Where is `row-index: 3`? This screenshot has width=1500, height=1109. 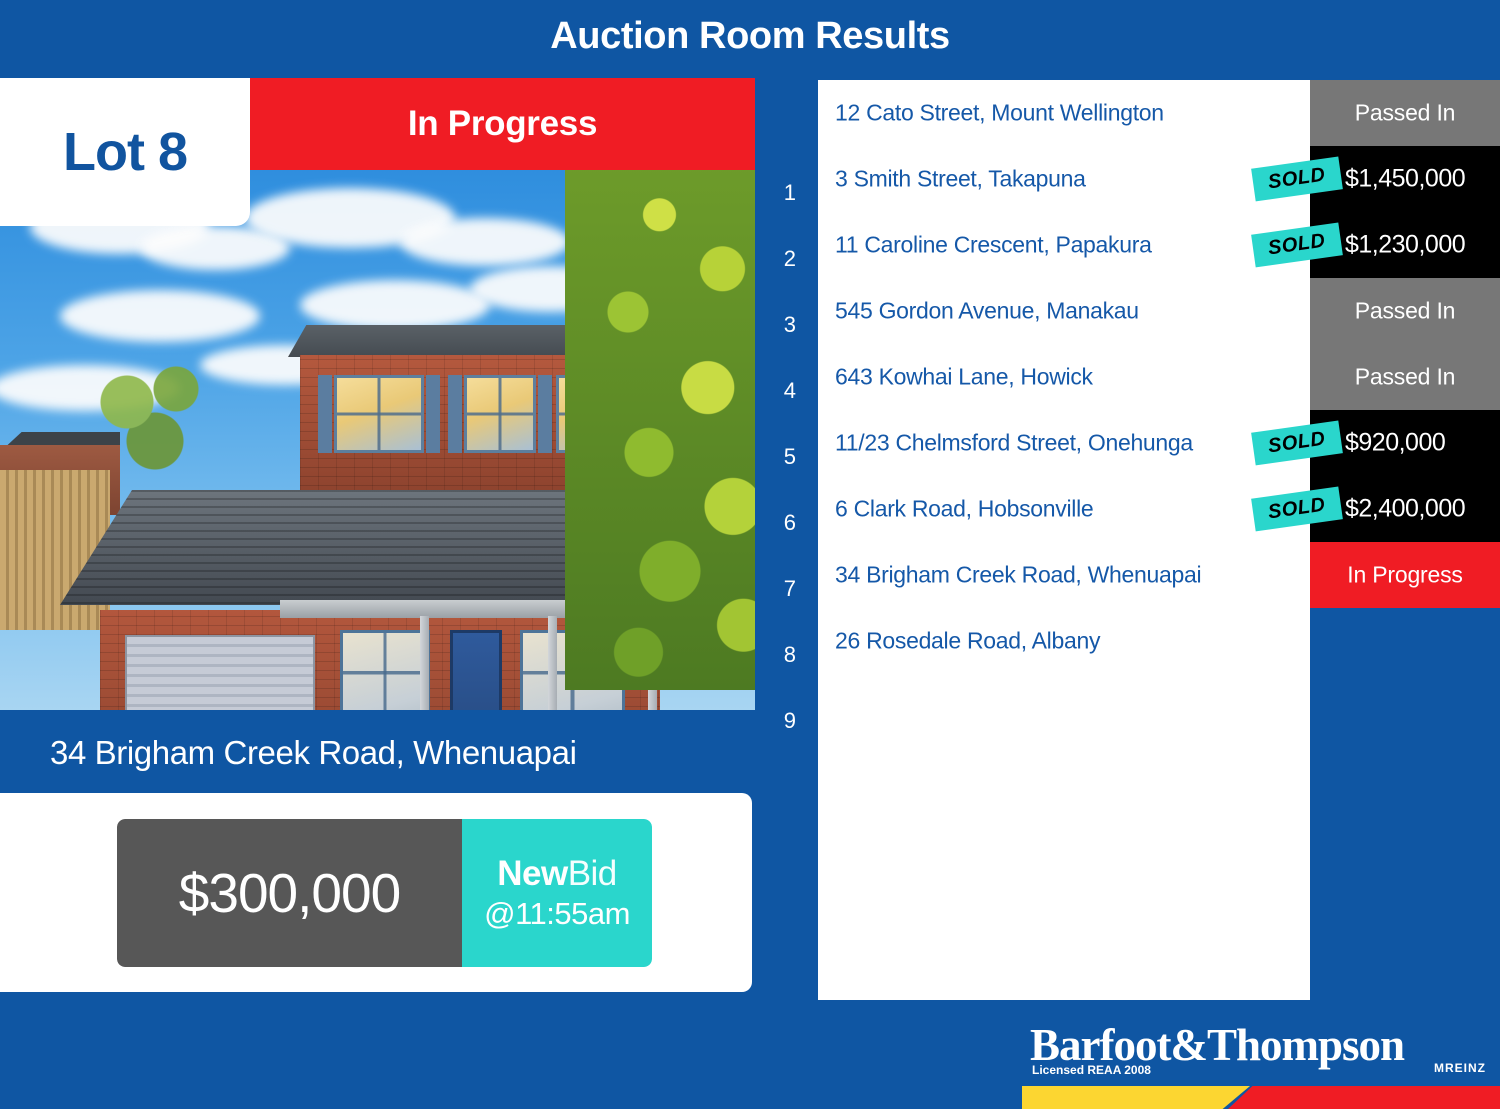 row-index: 3 is located at coordinates (789, 324).